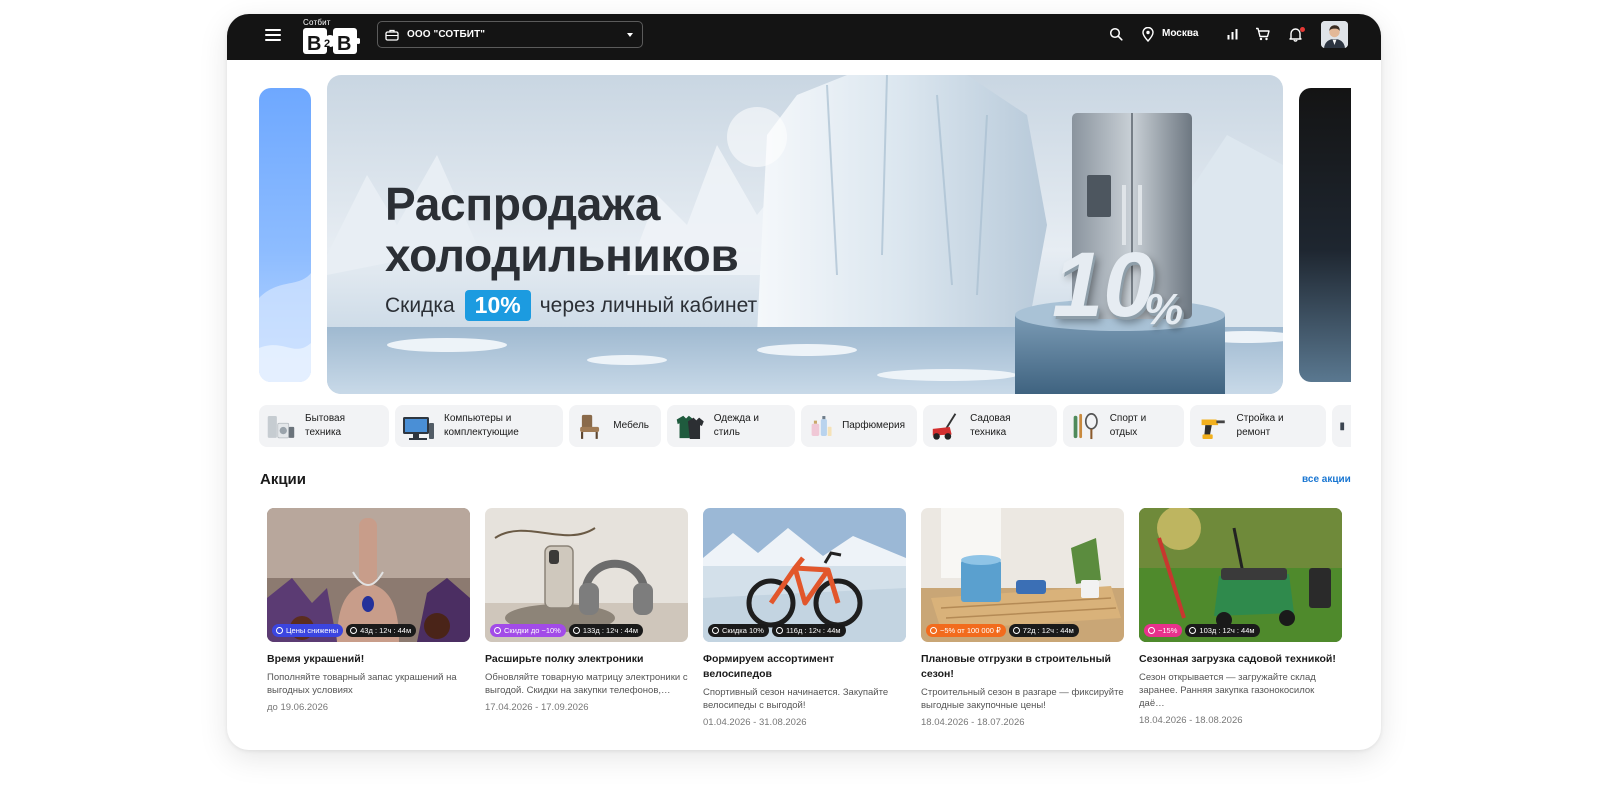  What do you see at coordinates (1213, 429) in the screenshot?
I see `drill-icon` at bounding box center [1213, 429].